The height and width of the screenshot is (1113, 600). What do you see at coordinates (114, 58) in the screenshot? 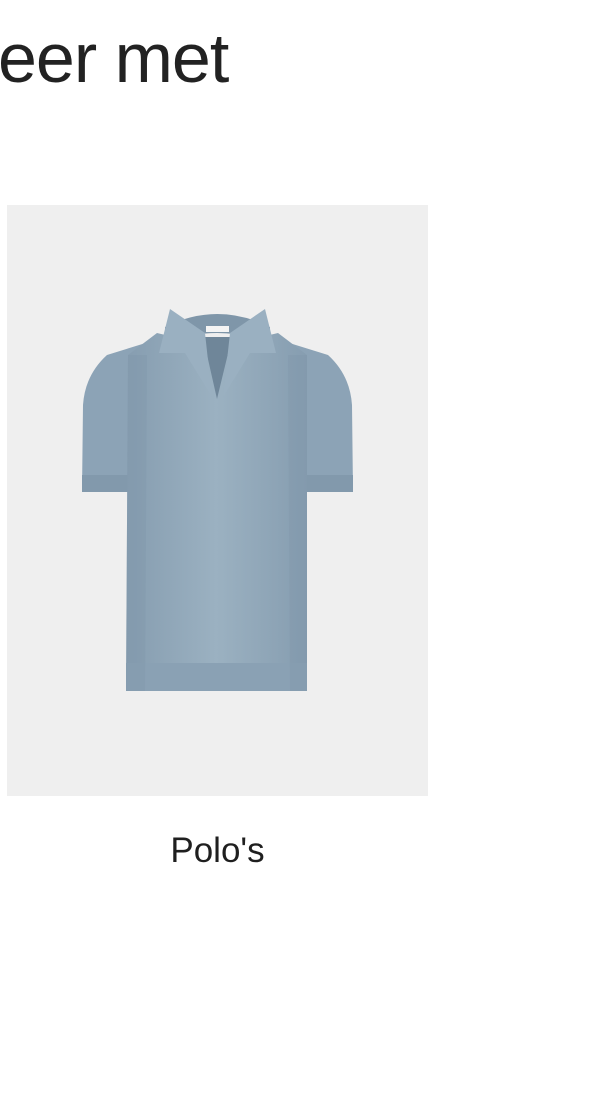
I see `section-heading: eer met` at bounding box center [114, 58].